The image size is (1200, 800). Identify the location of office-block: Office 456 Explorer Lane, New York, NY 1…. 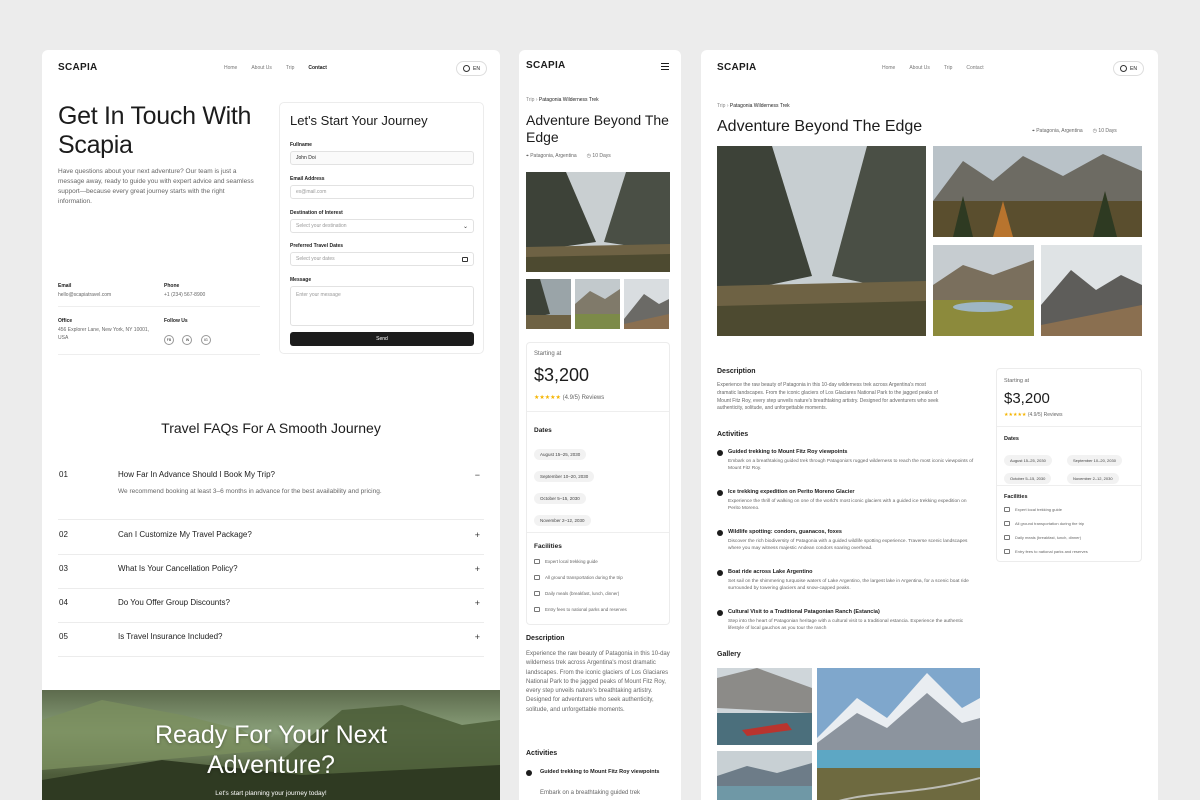
(105, 330).